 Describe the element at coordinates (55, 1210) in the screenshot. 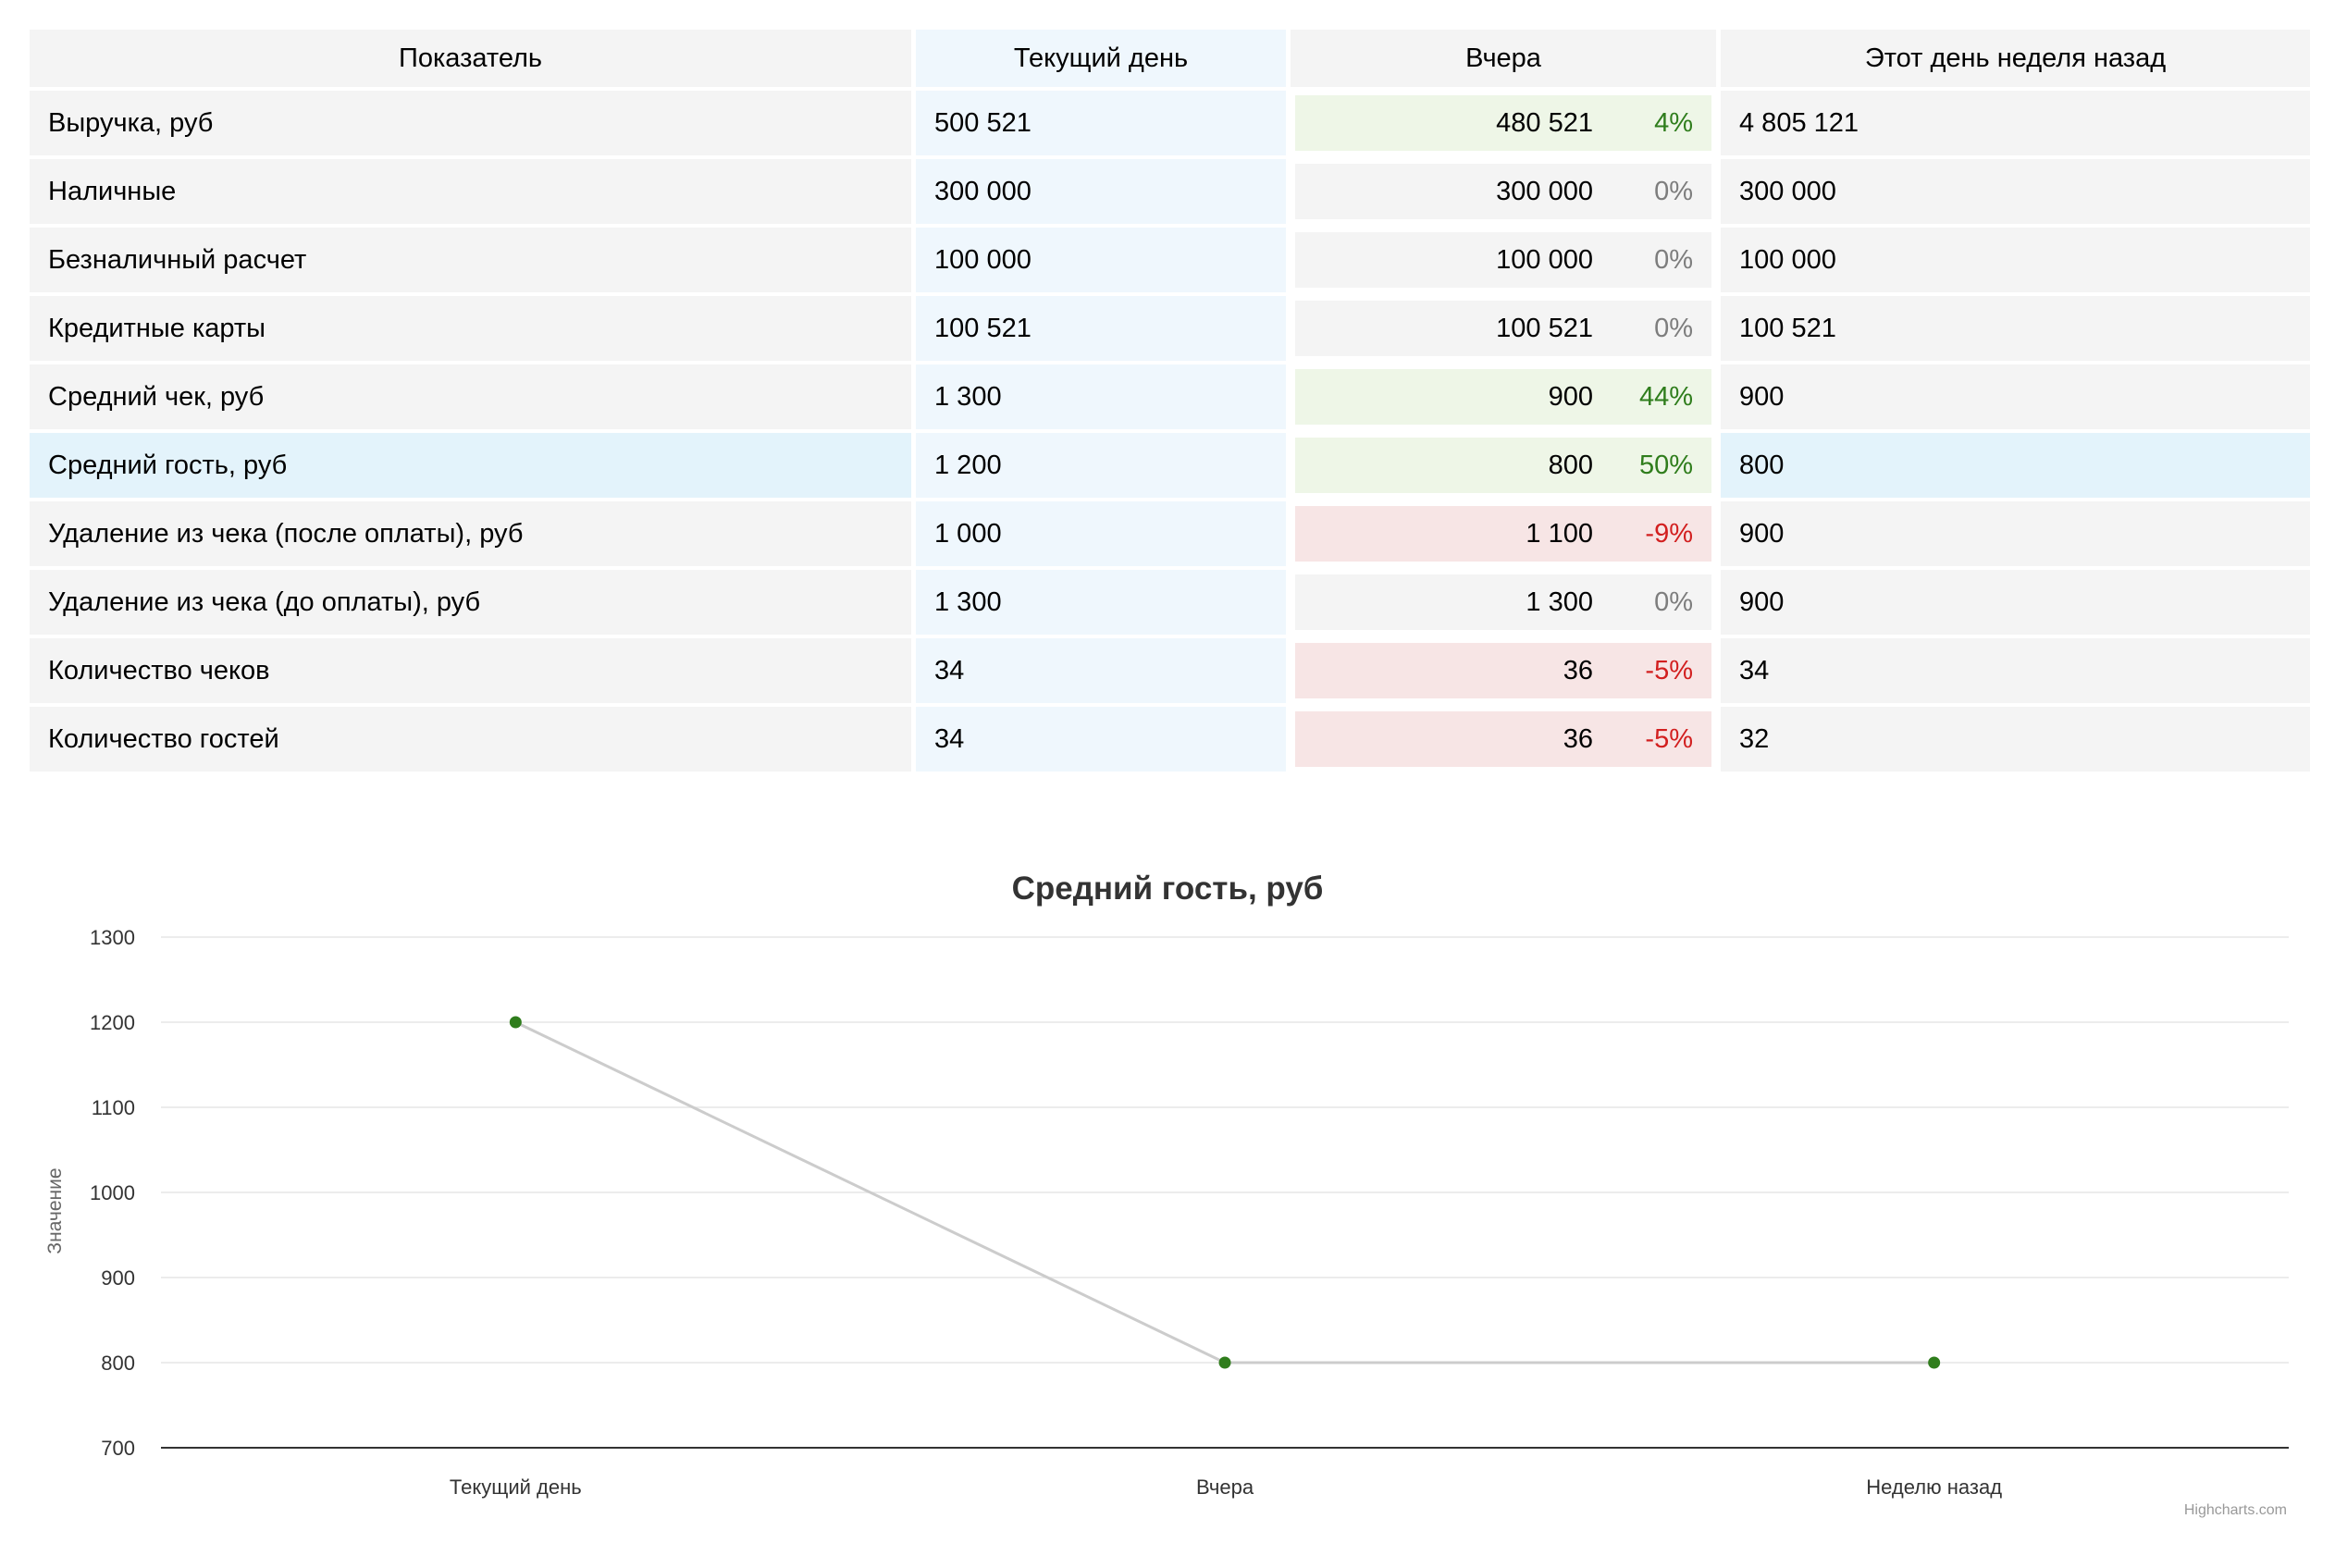

I see `y-axis-label: Значение` at that location.